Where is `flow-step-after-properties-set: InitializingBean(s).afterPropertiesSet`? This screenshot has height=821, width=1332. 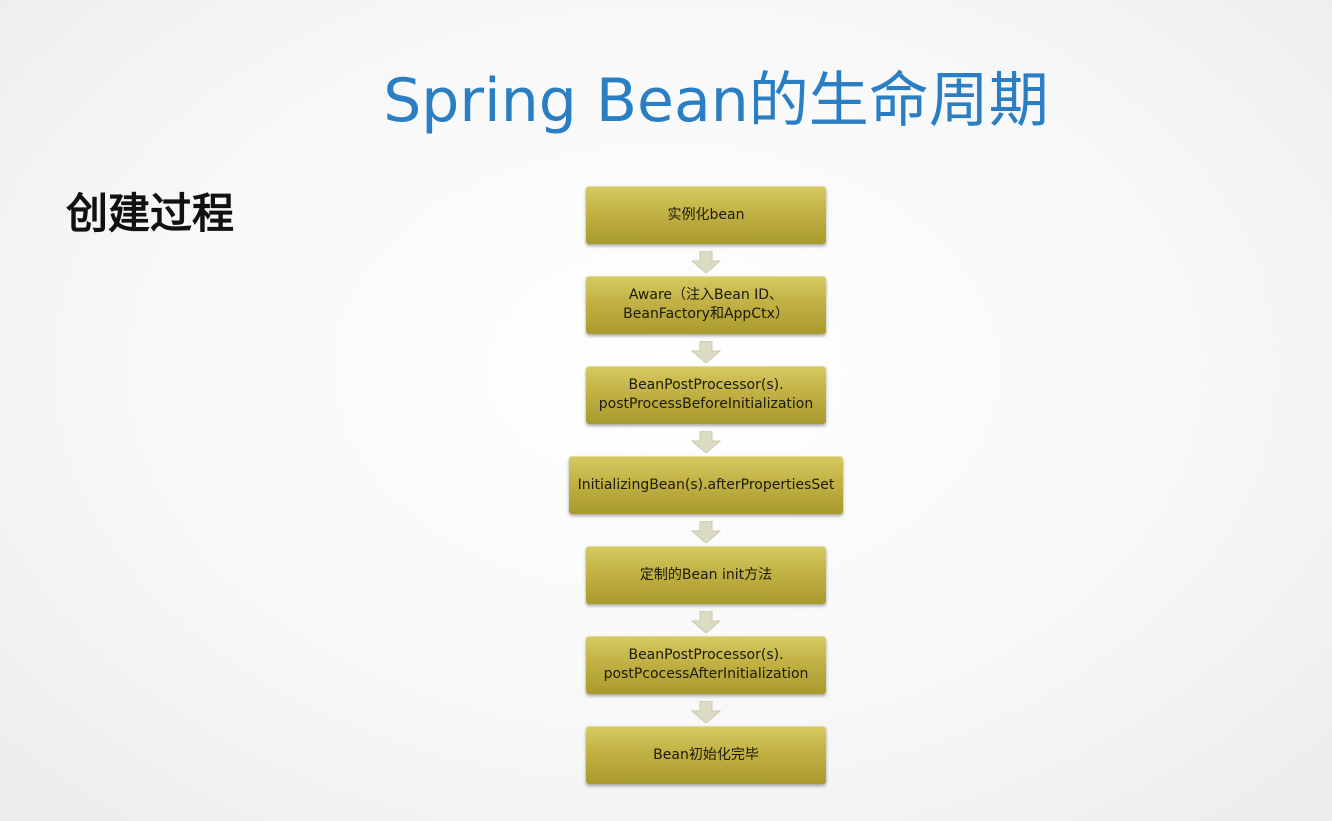 flow-step-after-properties-set: InitializingBean(s).afterPropertiesSet is located at coordinates (706, 485).